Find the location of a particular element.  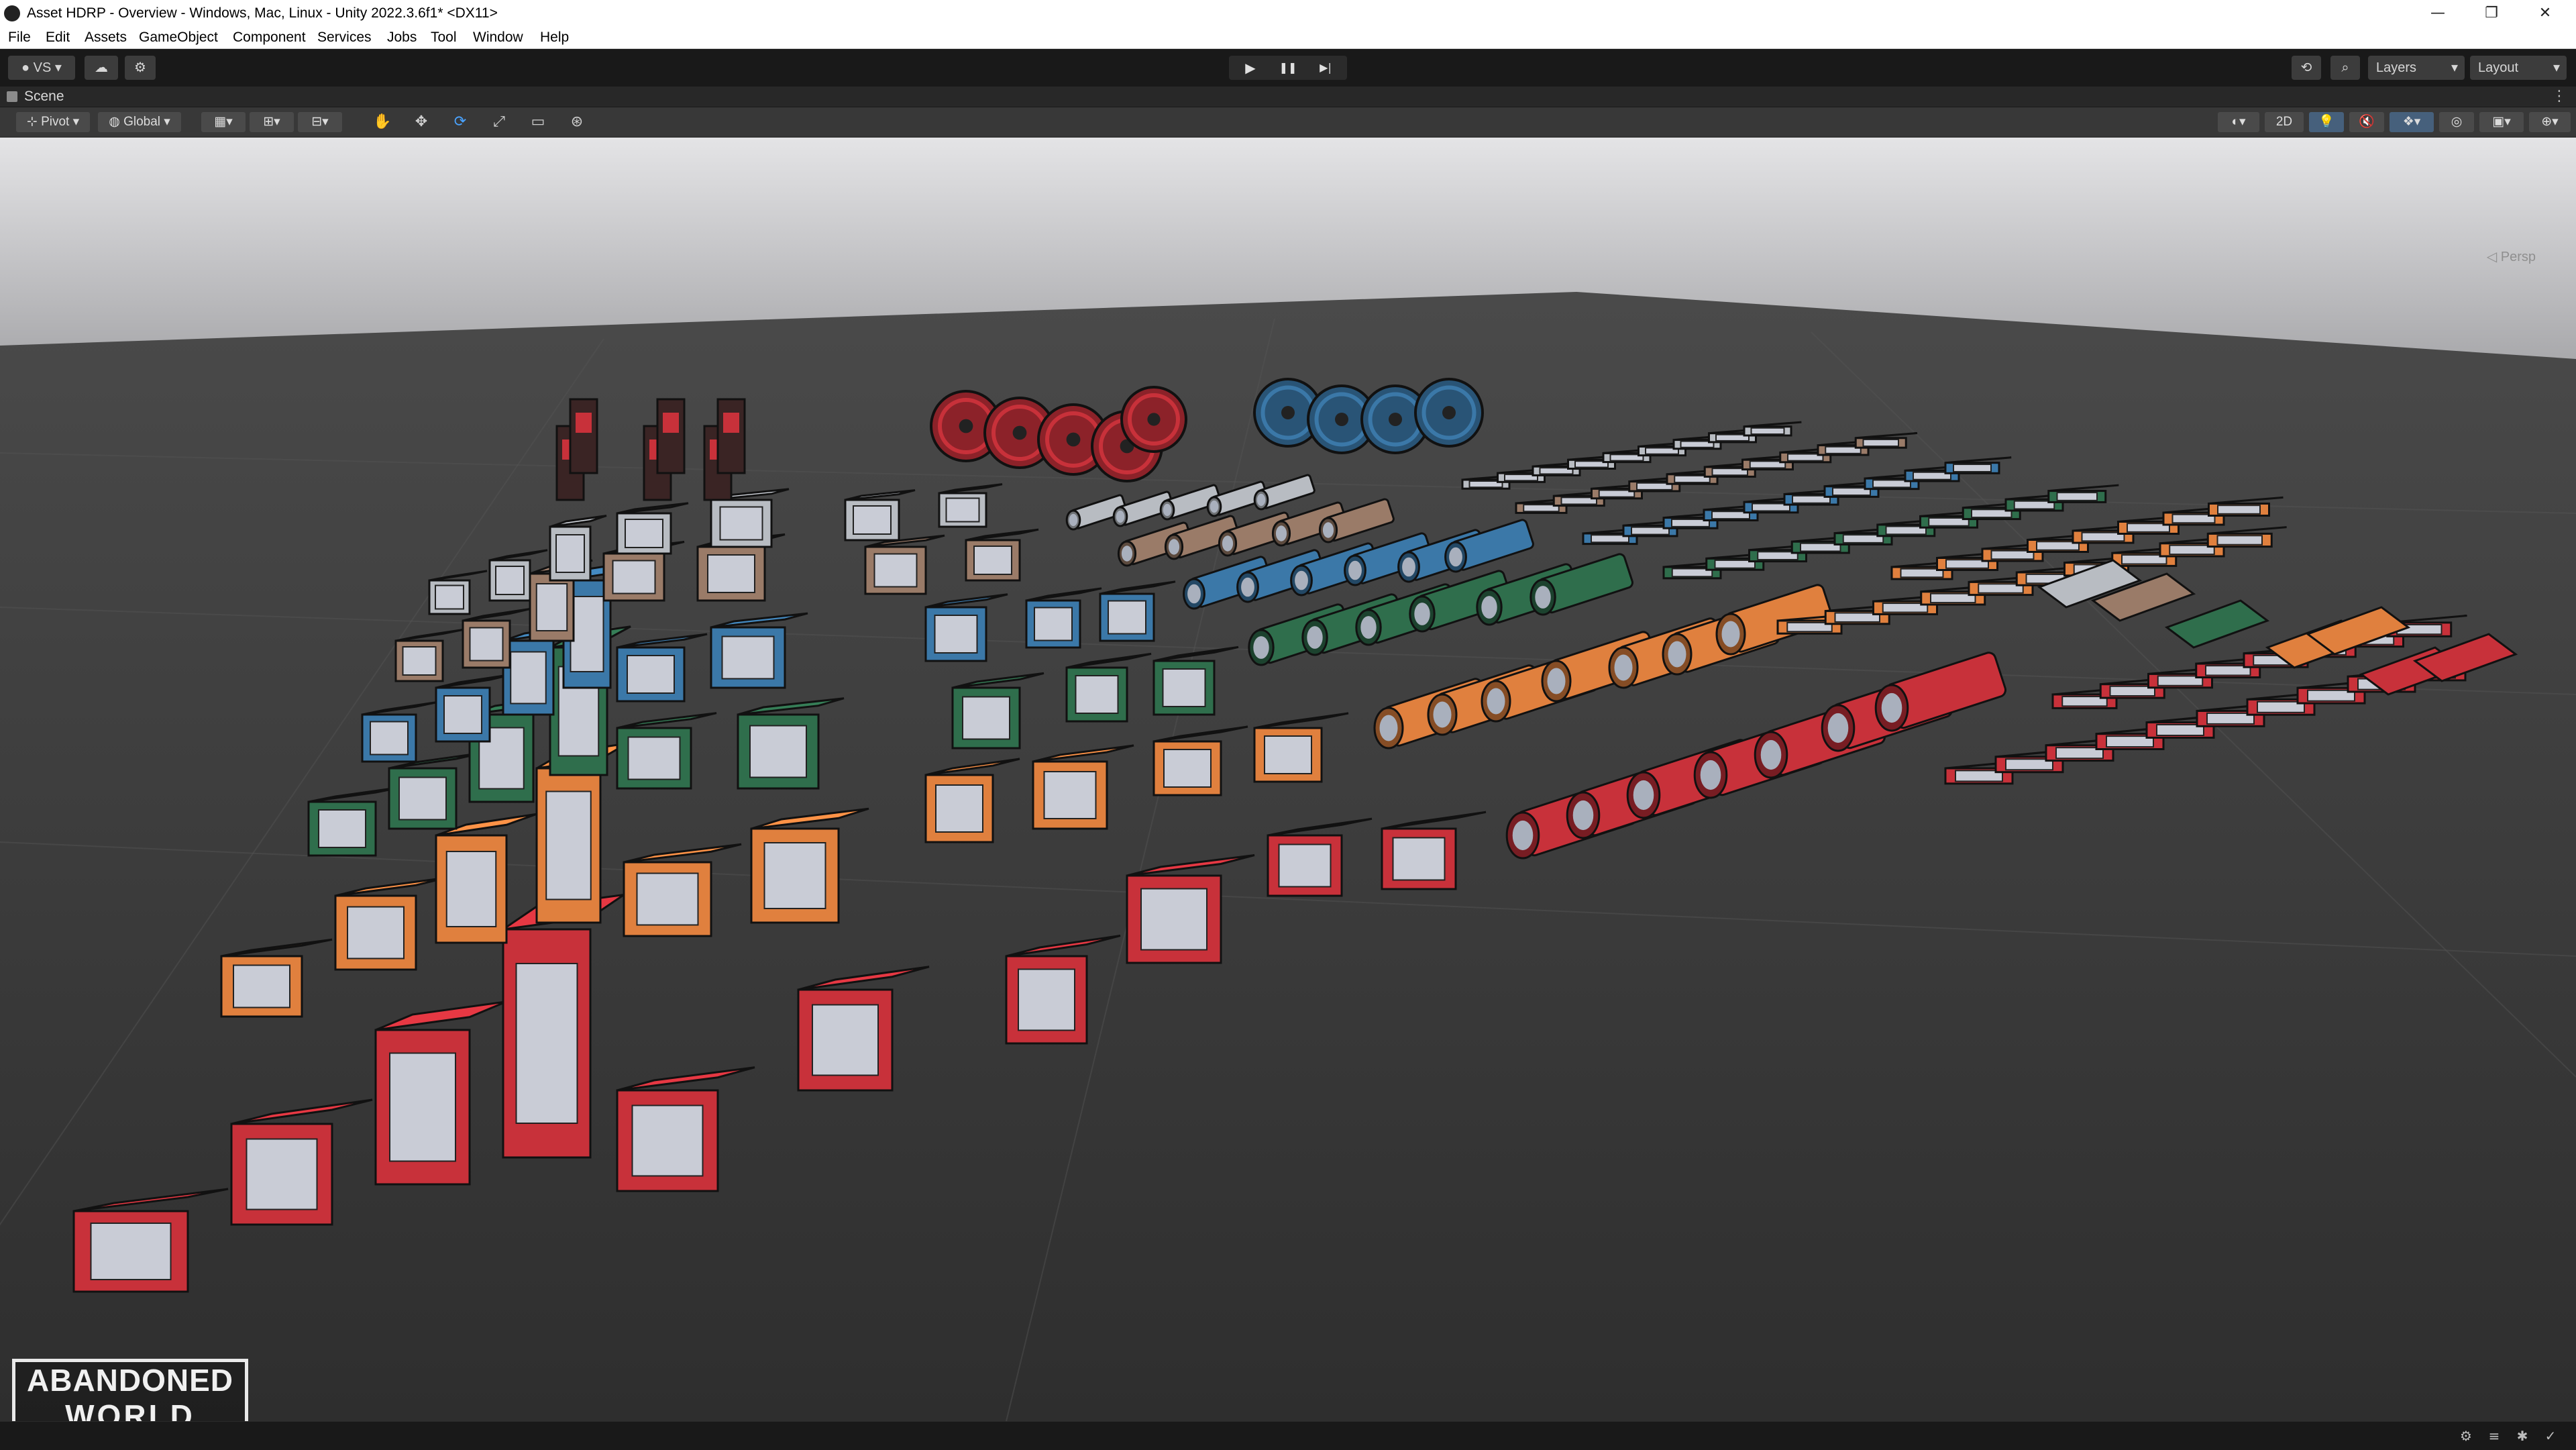

layout-dropdown: Layout ▾ is located at coordinates (2518, 68).